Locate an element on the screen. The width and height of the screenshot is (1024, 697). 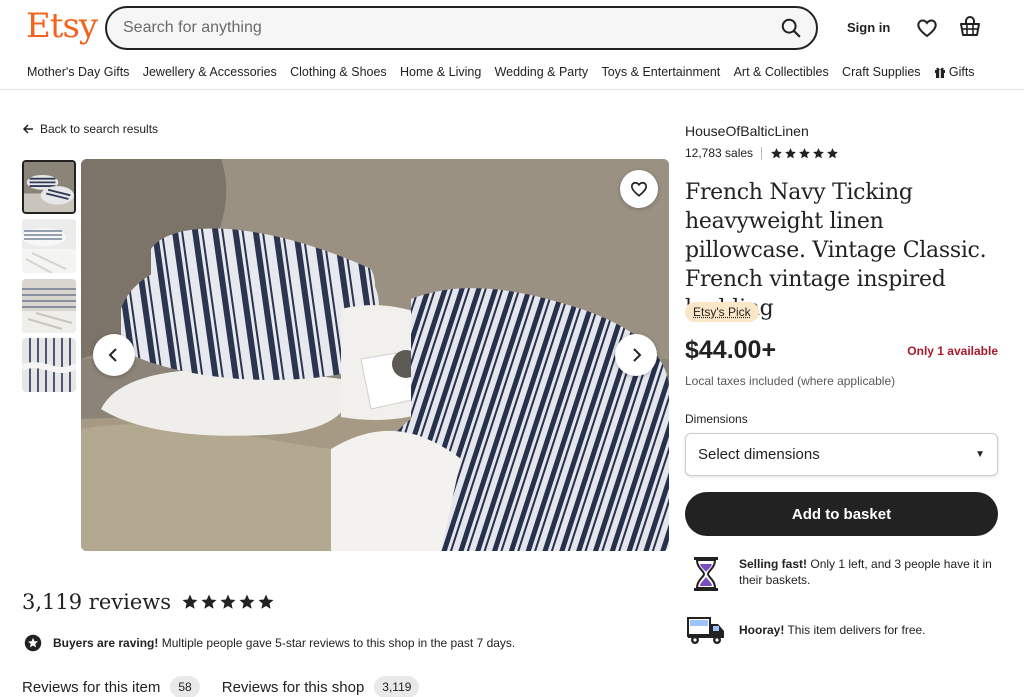
divider is located at coordinates (761, 153).